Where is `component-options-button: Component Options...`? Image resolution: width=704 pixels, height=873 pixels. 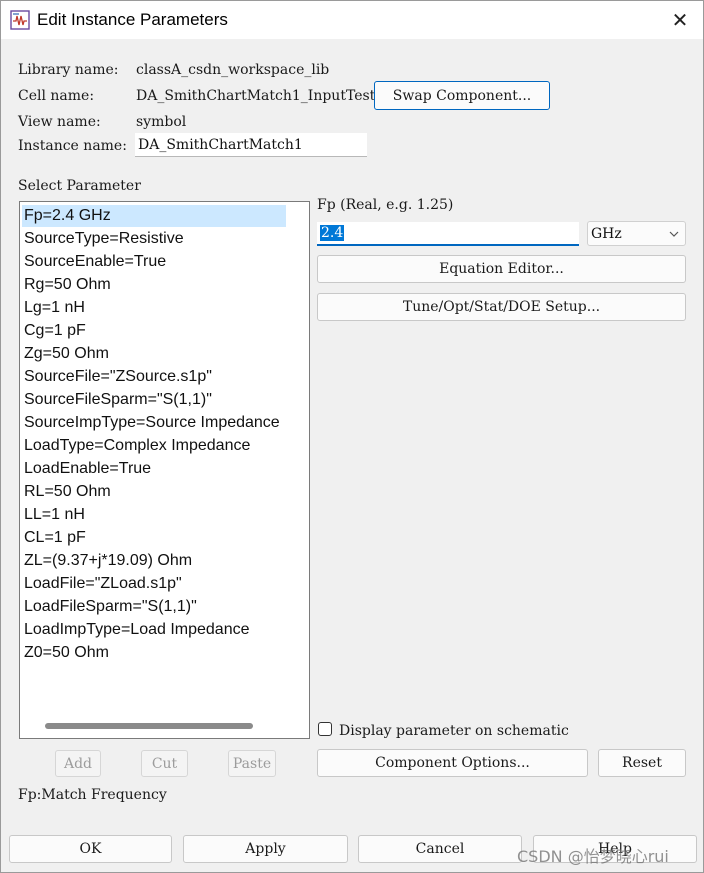
component-options-button: Component Options... is located at coordinates (452, 763).